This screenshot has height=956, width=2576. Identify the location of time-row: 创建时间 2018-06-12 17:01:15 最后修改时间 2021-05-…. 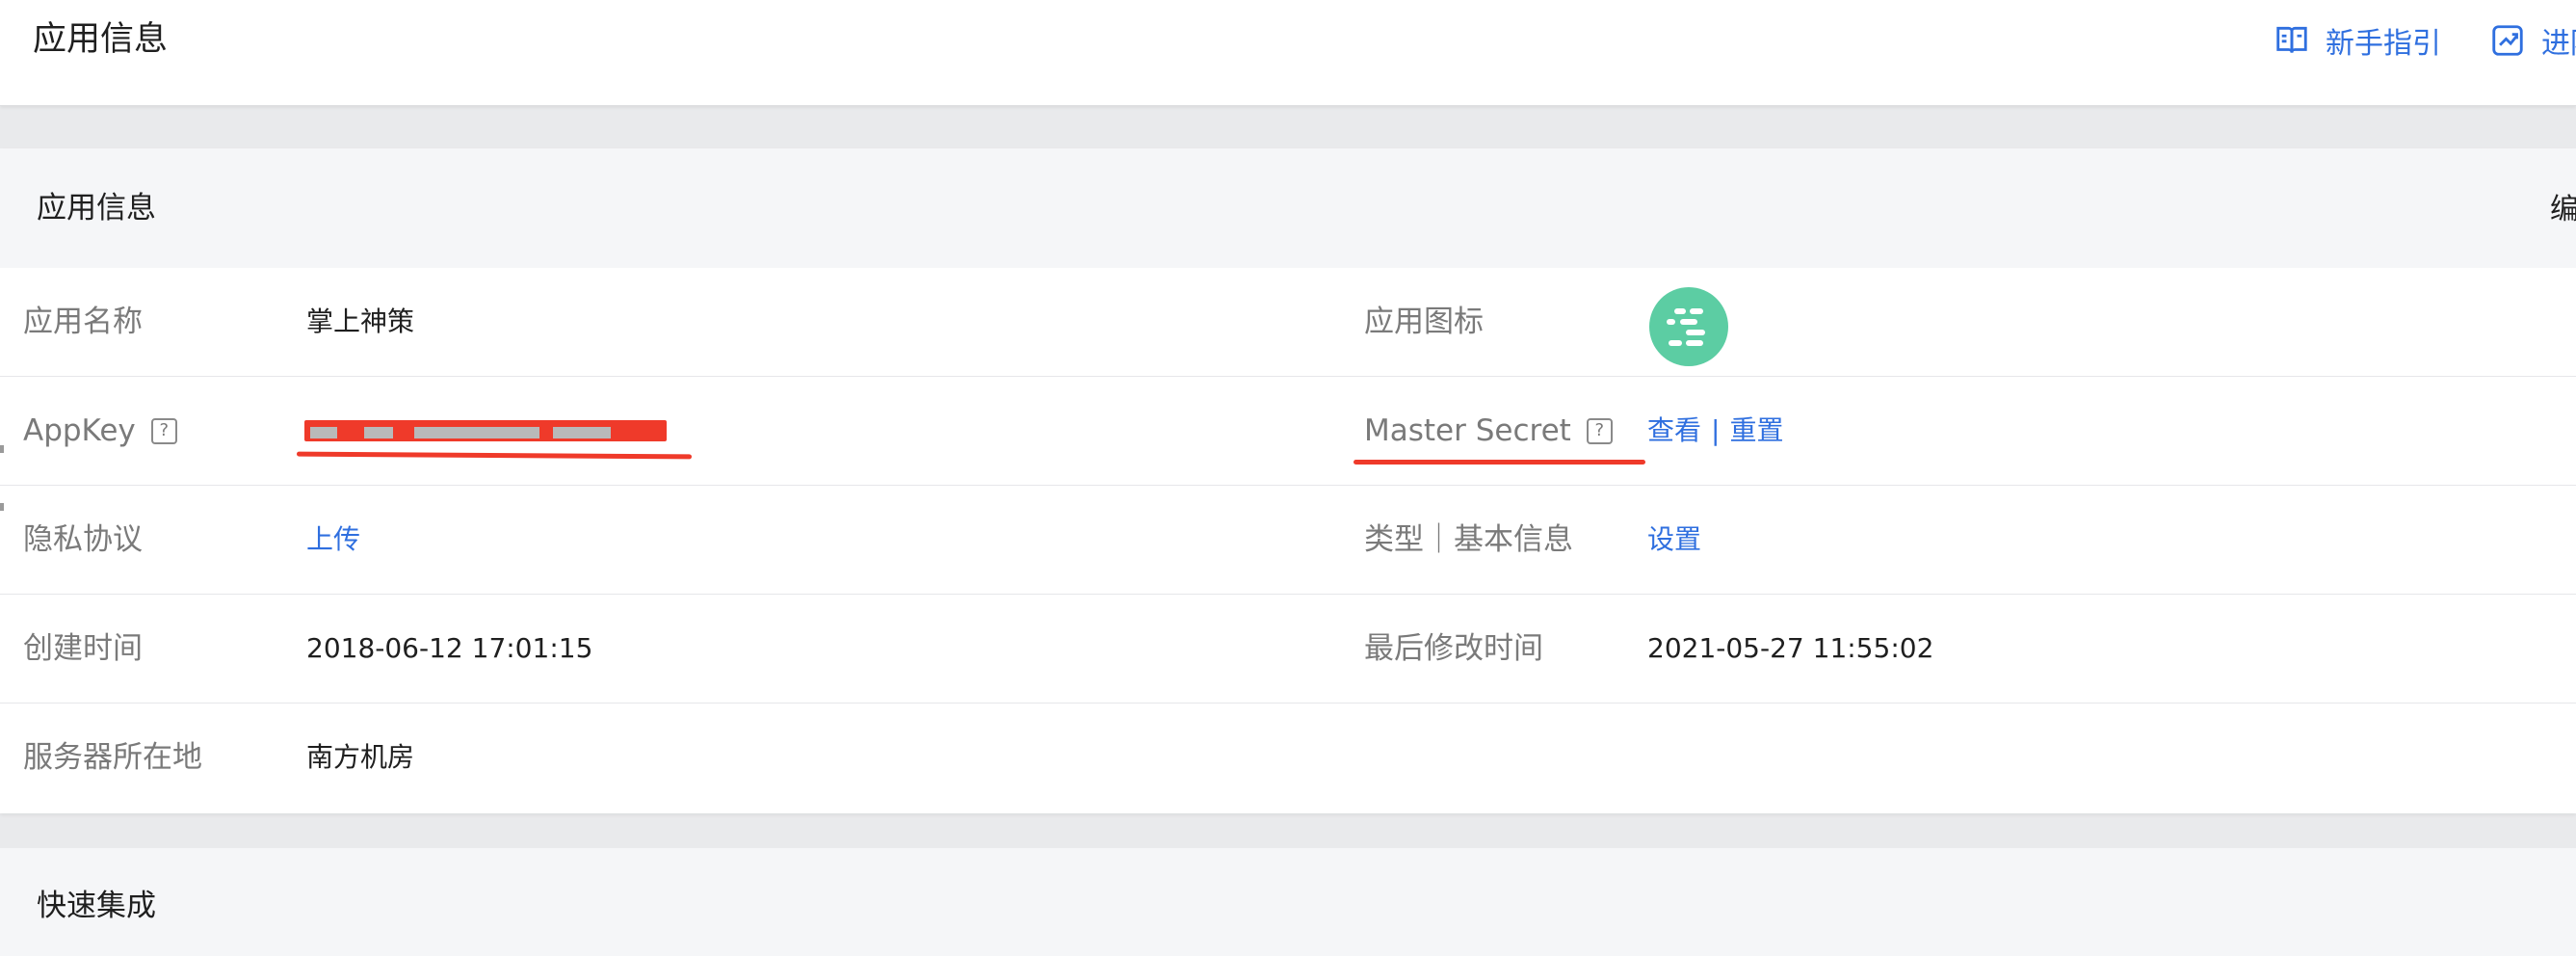
(1288, 649).